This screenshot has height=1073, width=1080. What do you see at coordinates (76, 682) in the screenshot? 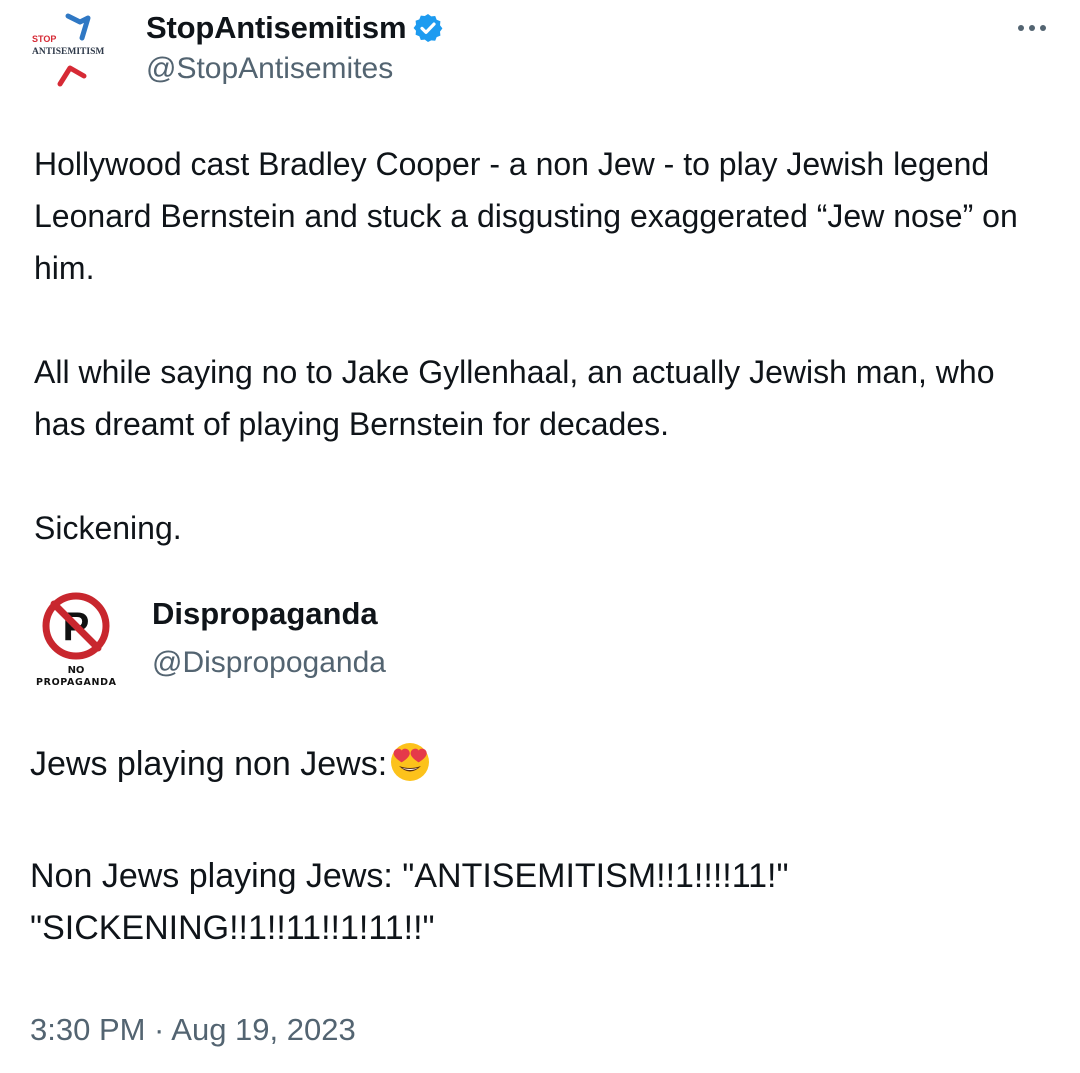
I see `avatar-propaganda-text: PROPAGANDA` at bounding box center [76, 682].